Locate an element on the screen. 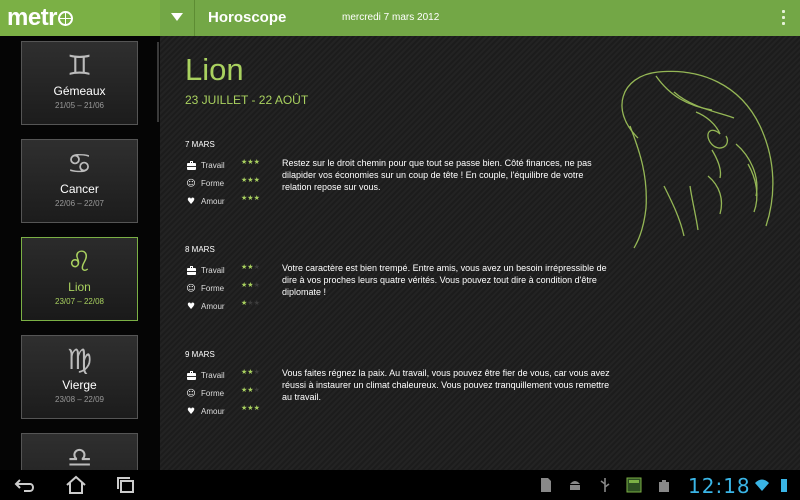 The image size is (800, 500). android-debug-icon is located at coordinates (575, 485).